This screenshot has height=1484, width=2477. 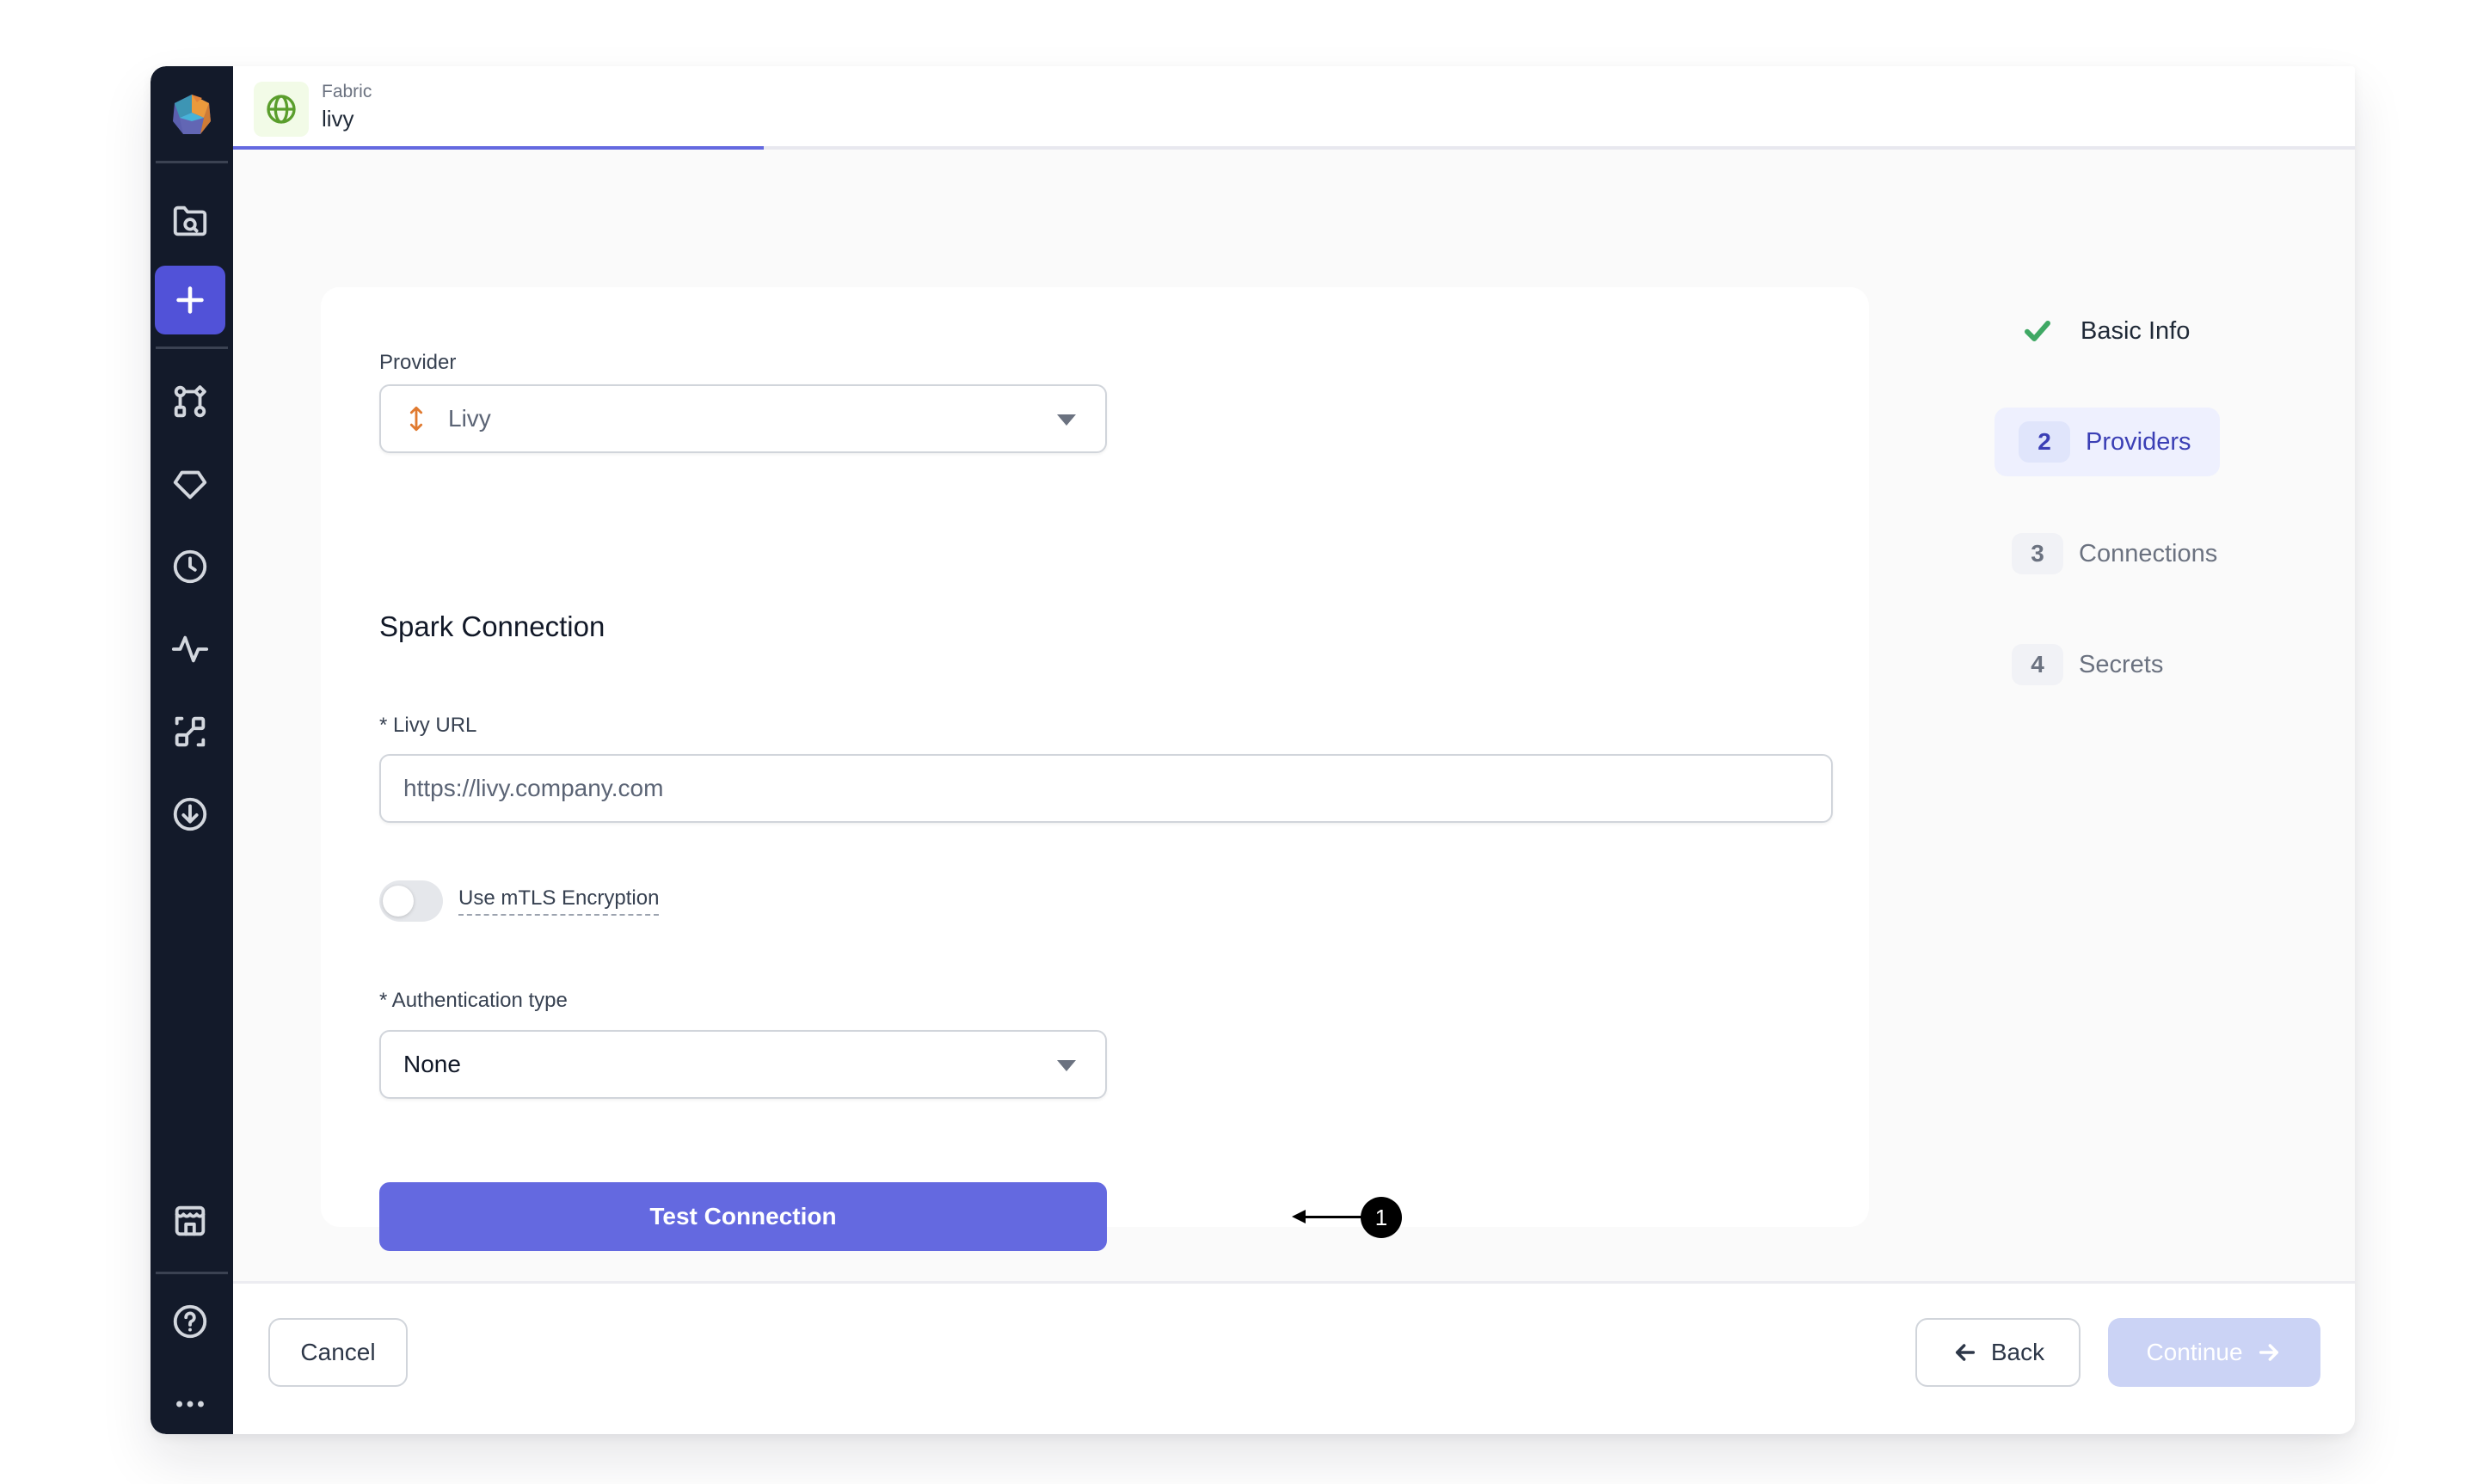 What do you see at coordinates (533, 788) in the screenshot?
I see `livy-url-placeholder: https://livy.company.com` at bounding box center [533, 788].